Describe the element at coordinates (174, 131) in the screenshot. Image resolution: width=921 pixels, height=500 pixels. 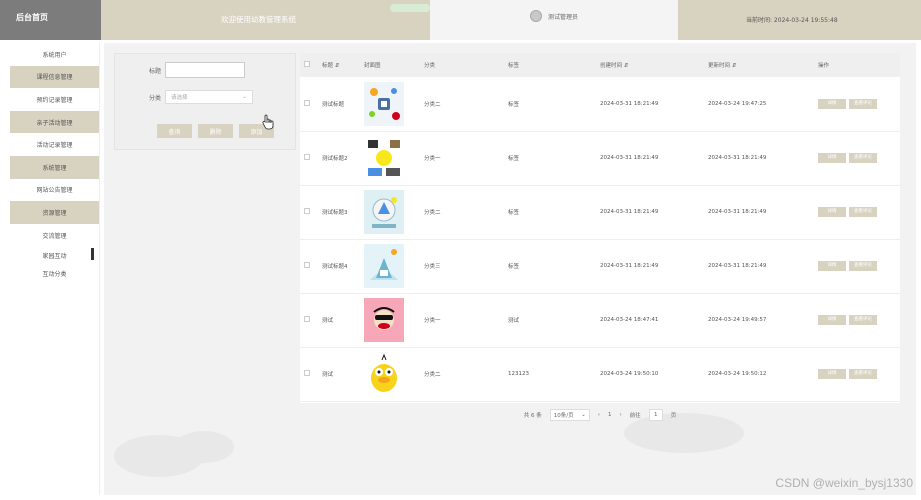
I see `query-button: 查询` at that location.